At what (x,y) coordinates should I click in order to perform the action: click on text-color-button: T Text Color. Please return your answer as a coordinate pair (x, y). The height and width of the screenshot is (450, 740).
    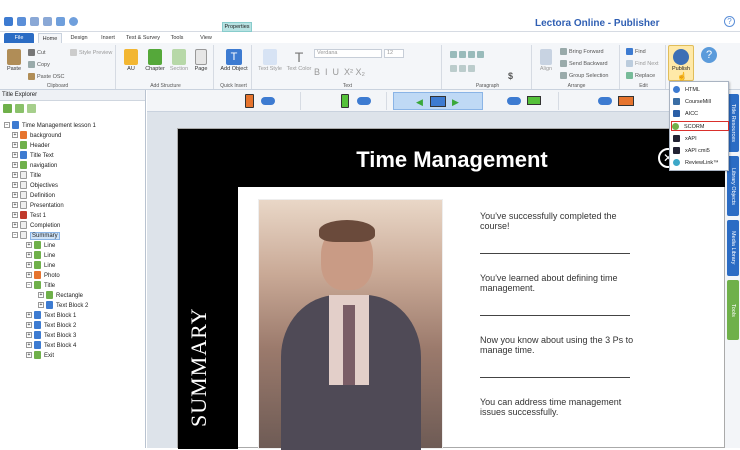
    Looking at the image, I should click on (299, 60).